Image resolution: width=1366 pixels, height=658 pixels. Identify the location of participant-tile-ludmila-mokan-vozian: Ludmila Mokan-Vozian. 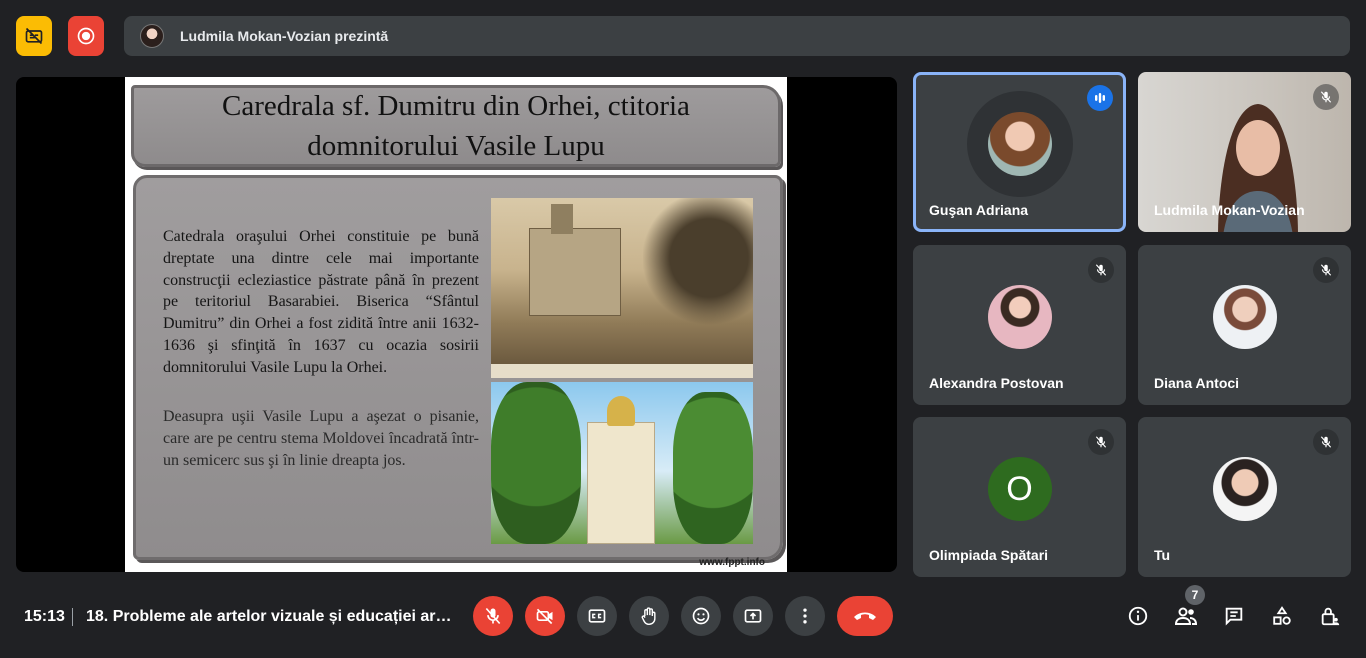
(1244, 152).